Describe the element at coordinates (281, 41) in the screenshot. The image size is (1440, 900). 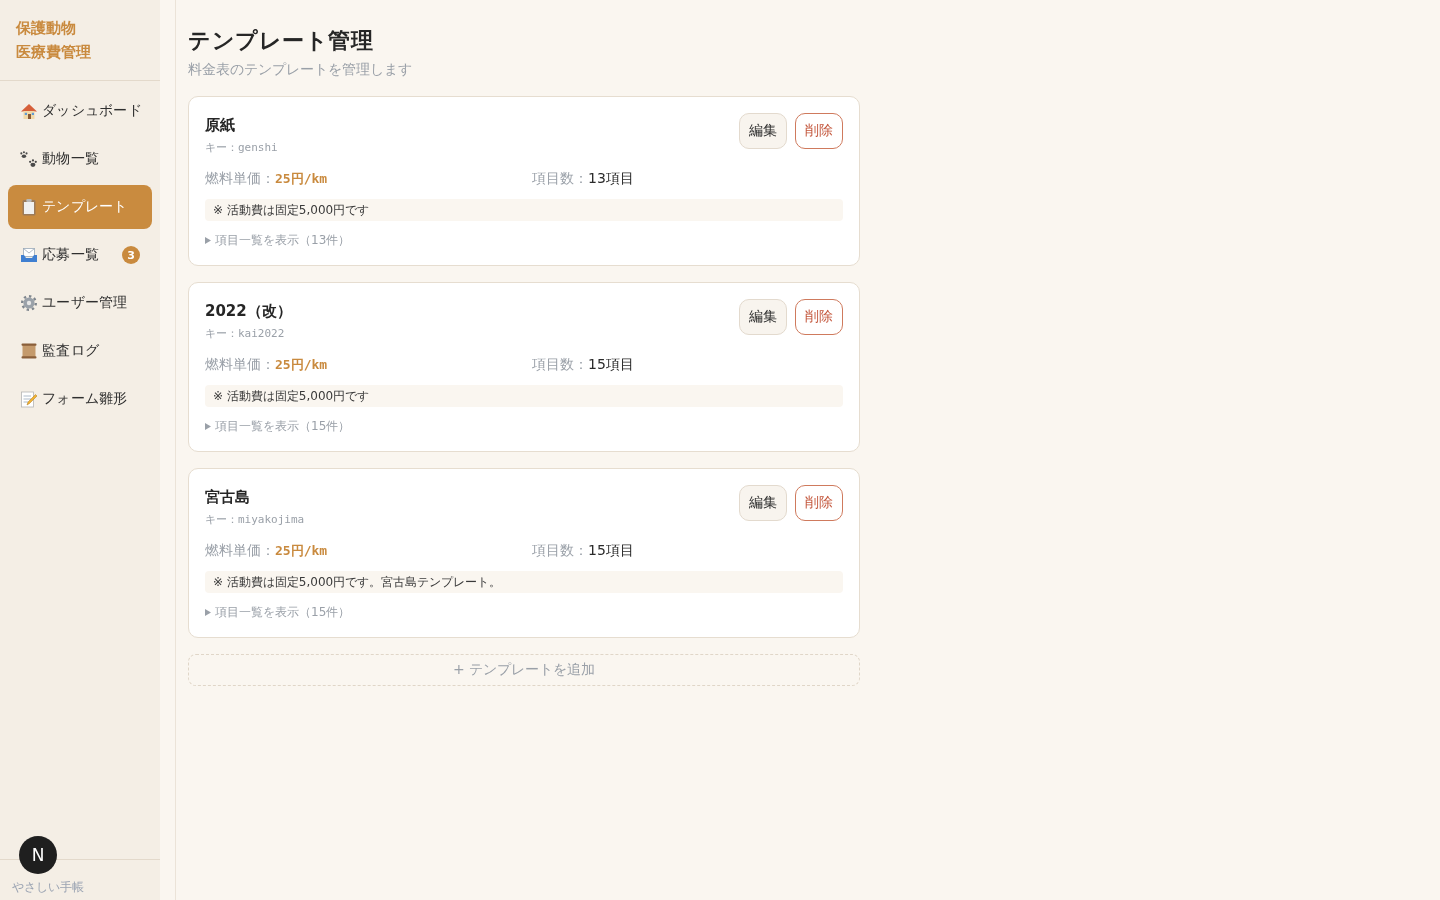
I see `page-title: テンプレート管理` at that location.